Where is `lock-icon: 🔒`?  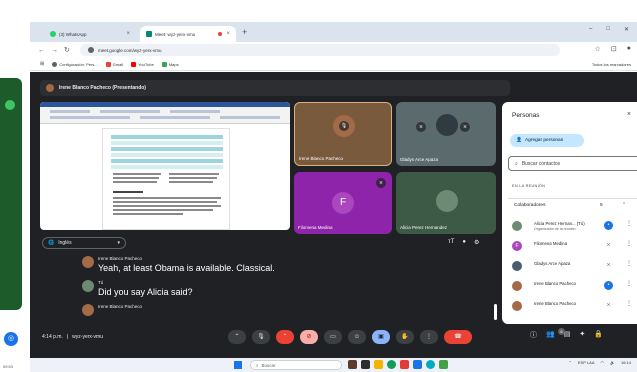 lock-icon: 🔒 is located at coordinates (598, 335).